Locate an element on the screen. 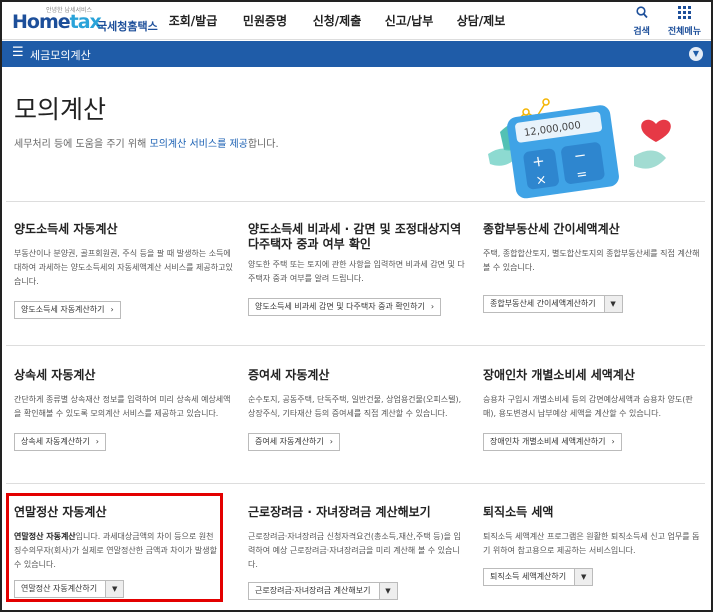 This screenshot has height=612, width=713. card-title: 증여세 자동계산 is located at coordinates (289, 375).